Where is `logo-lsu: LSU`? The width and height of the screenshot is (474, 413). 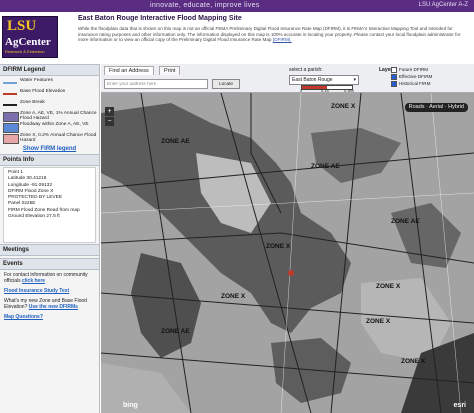
logo-lsu: LSU is located at coordinates (22, 26).